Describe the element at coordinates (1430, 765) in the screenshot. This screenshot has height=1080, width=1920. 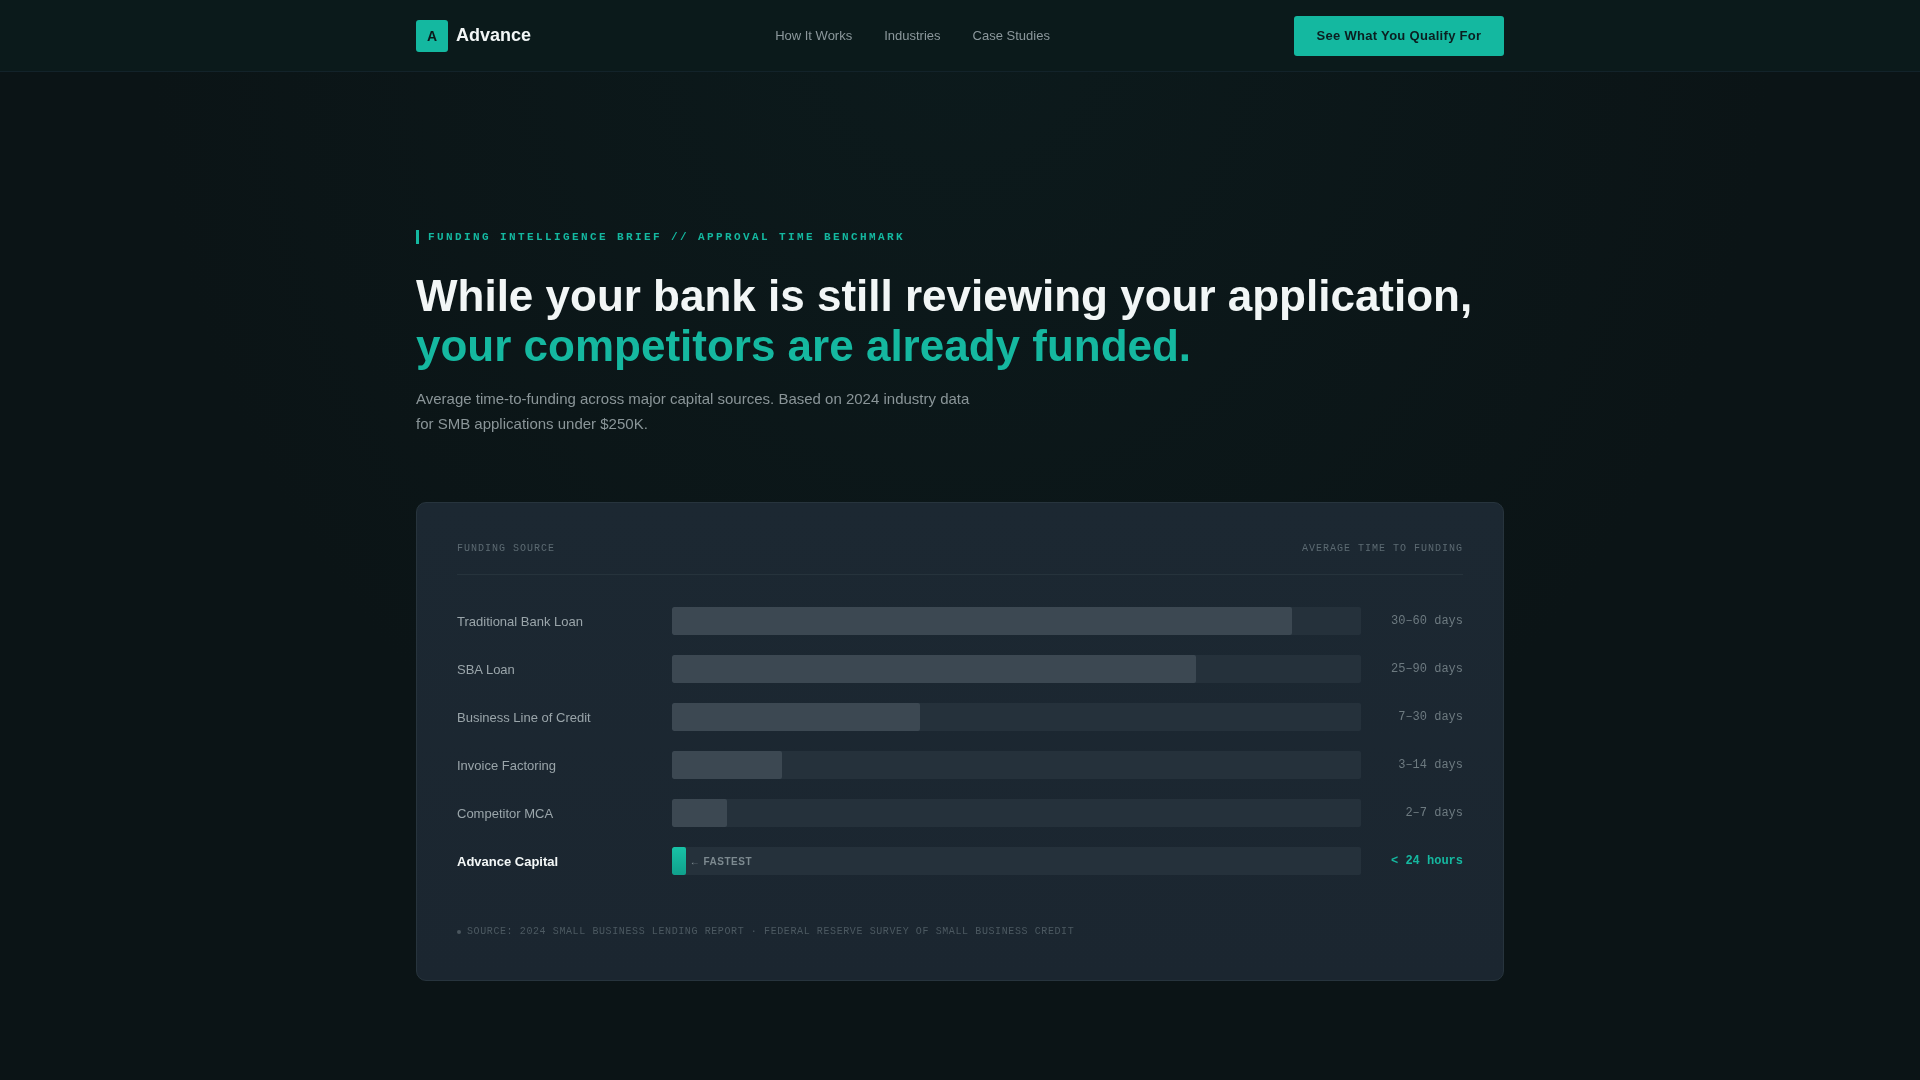
I see `time-reading: 3–14 days` at that location.